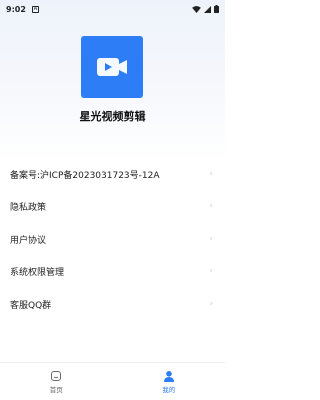  I want to click on menu-item-label: 用户协议, so click(28, 240).